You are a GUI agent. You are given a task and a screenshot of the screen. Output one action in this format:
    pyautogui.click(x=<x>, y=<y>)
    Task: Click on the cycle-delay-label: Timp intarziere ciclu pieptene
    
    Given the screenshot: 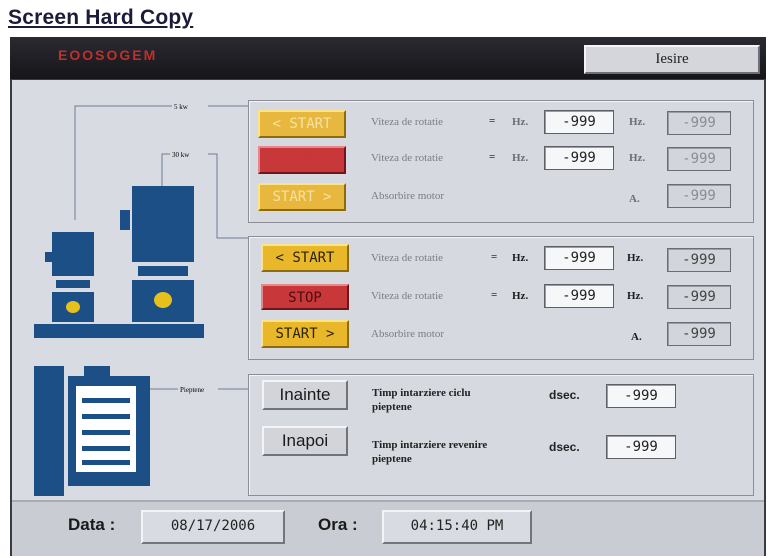 What is the action you would take?
    pyautogui.click(x=421, y=400)
    